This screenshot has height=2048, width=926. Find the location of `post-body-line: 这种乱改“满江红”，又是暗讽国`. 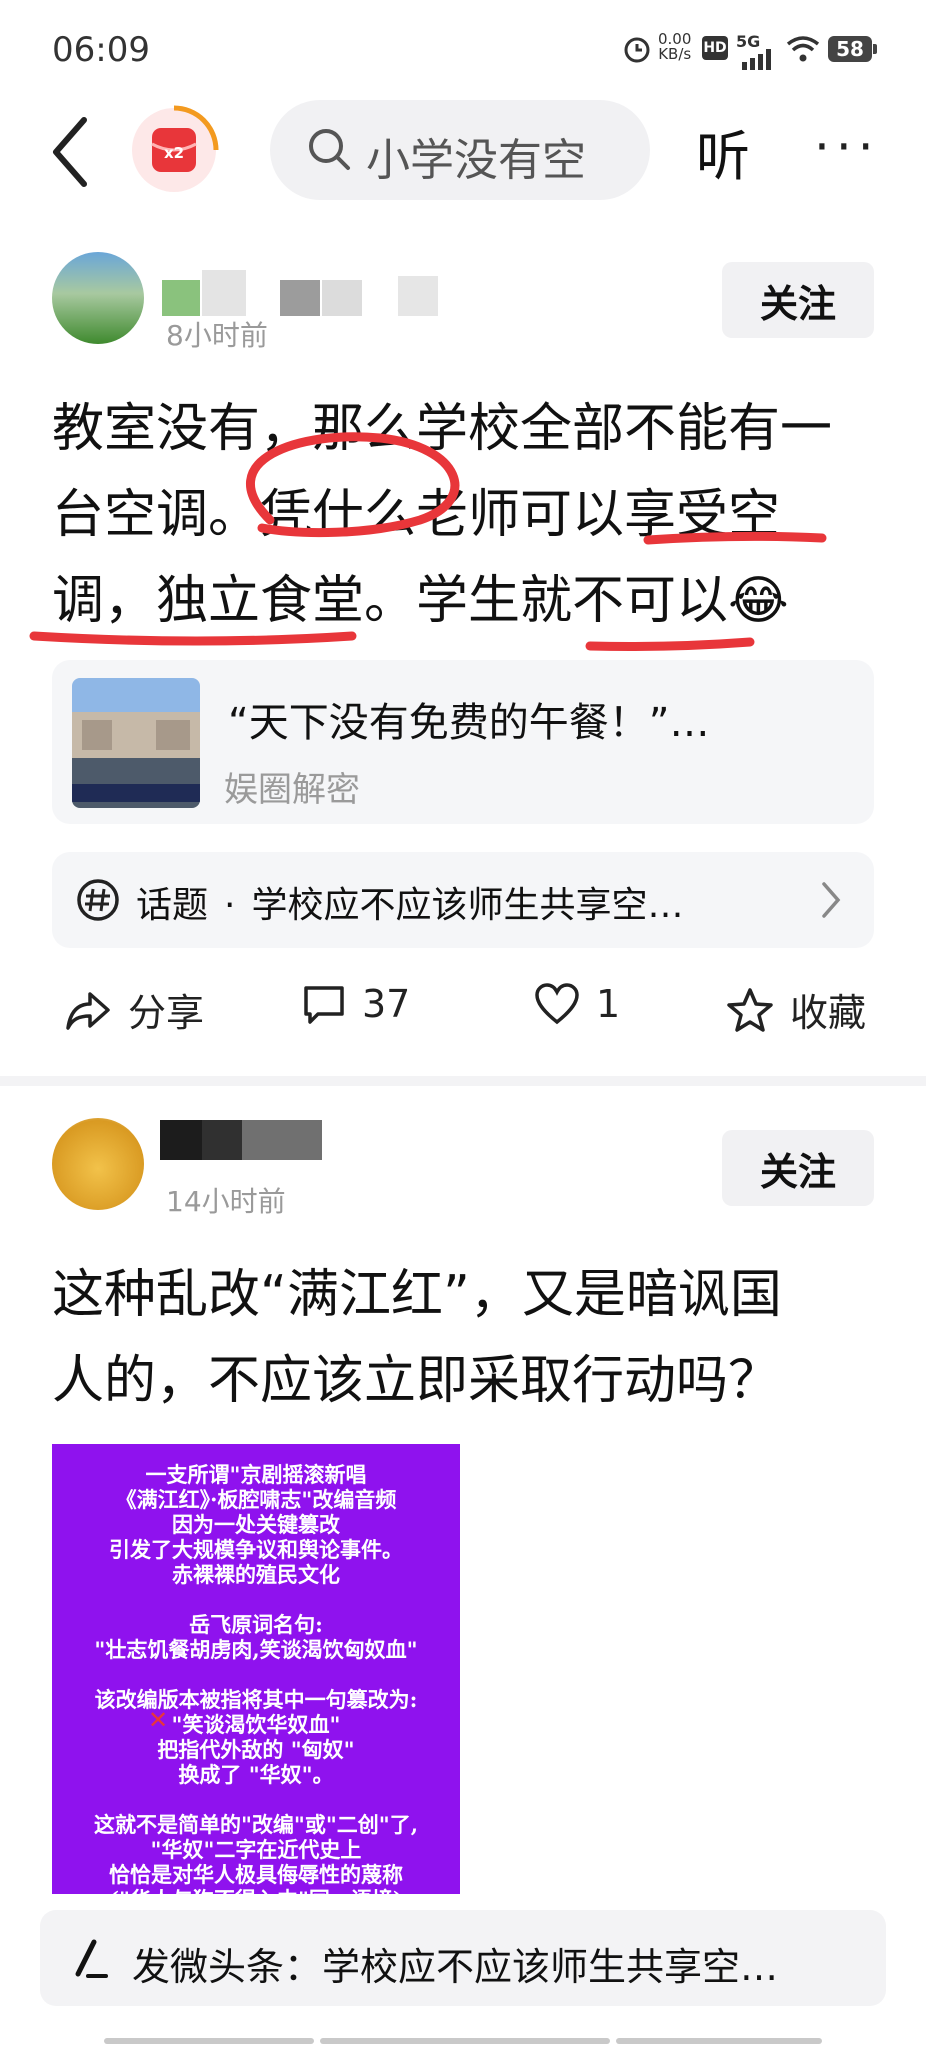

post-body-line: 这种乱改“满江红”，又是暗讽国 is located at coordinates (417, 1295).